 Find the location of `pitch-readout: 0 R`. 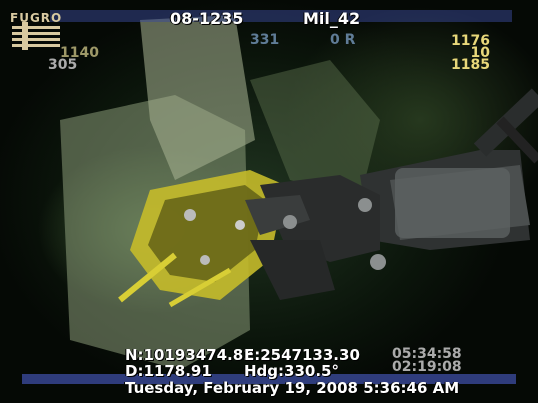

pitch-readout: 0 R is located at coordinates (343, 40).